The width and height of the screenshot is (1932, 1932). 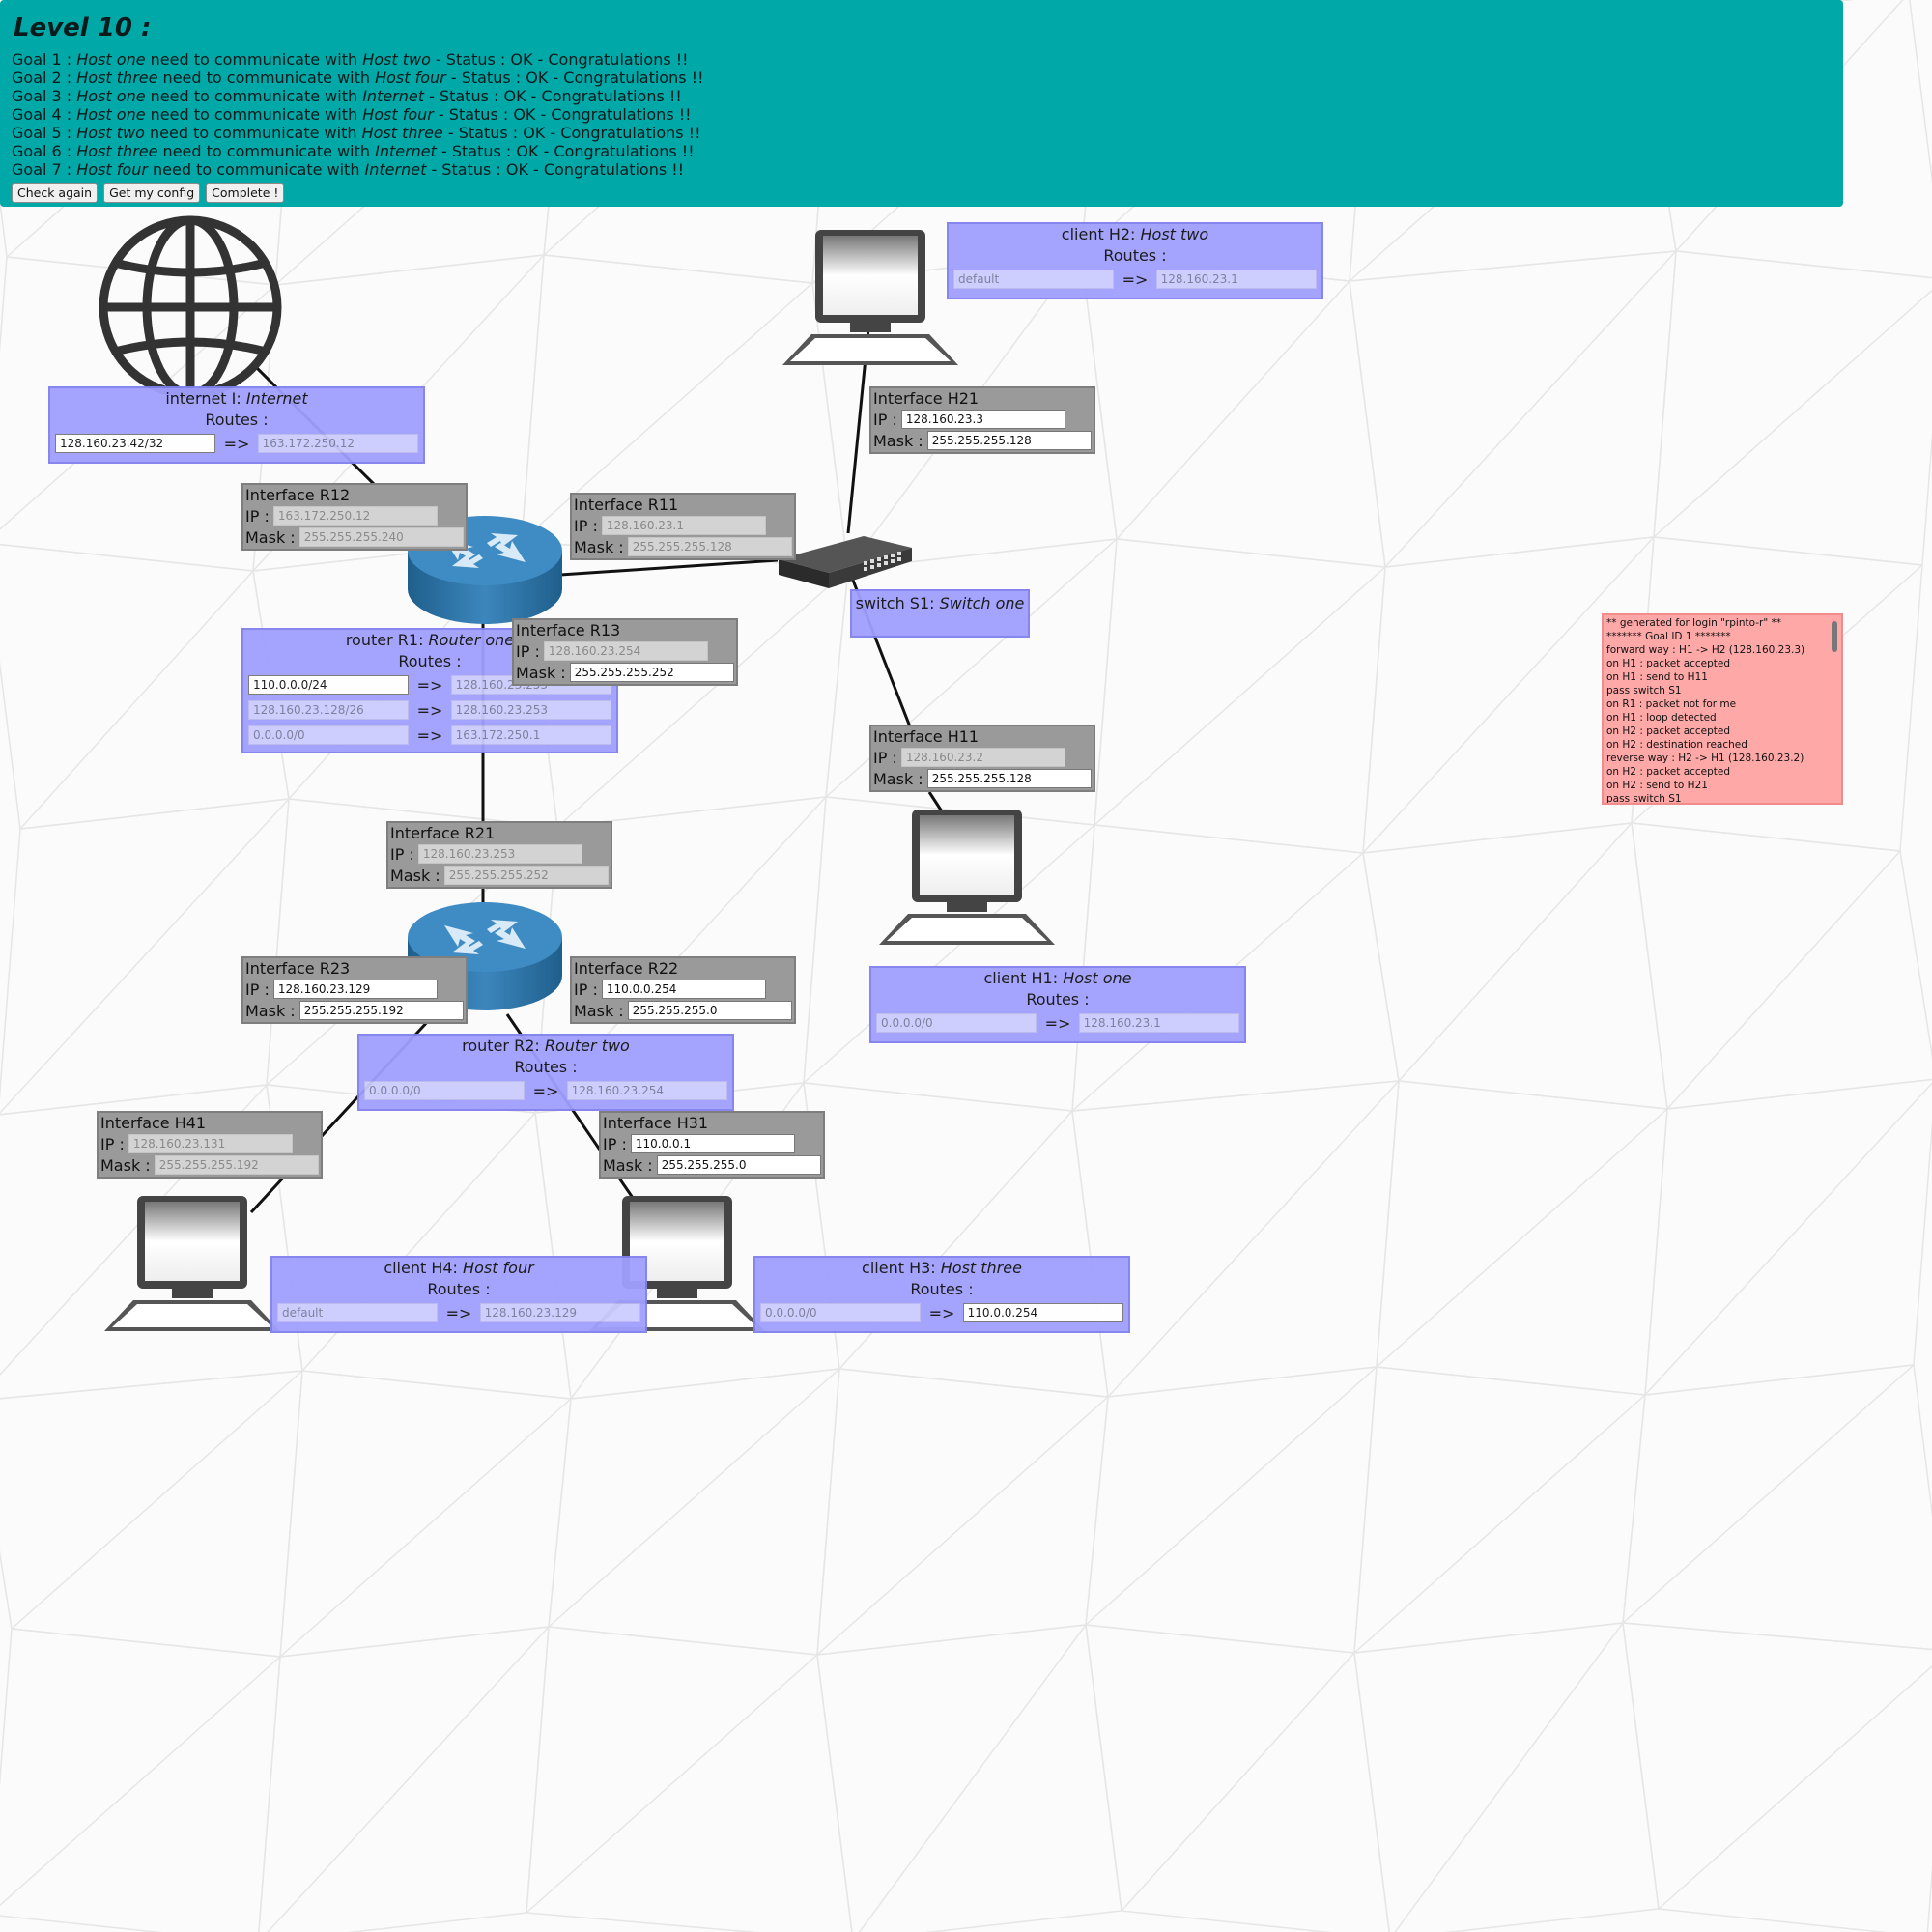 I want to click on mask-field: 255.255.255.128, so click(x=709, y=546).